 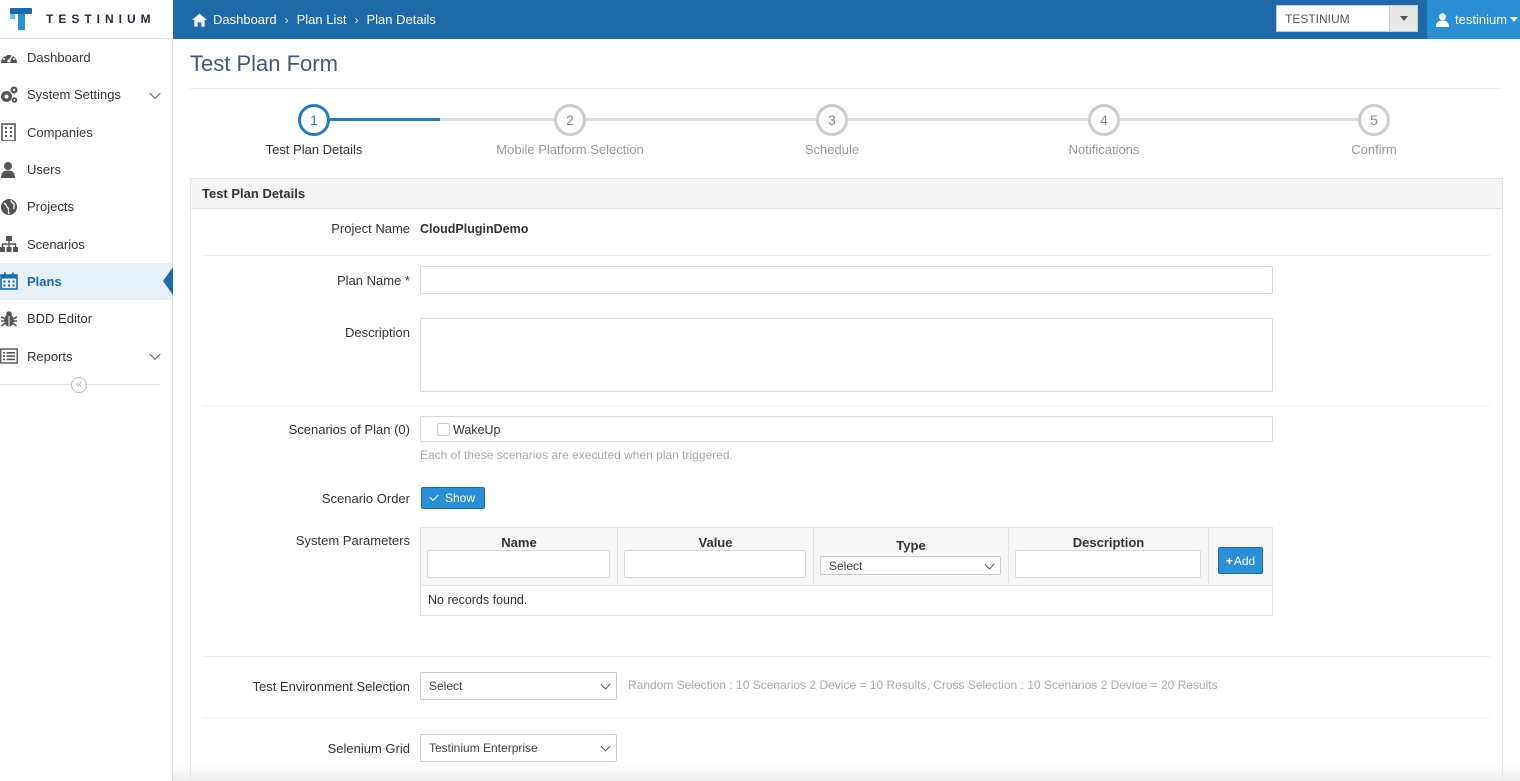 What do you see at coordinates (9, 356) in the screenshot?
I see `list-icon` at bounding box center [9, 356].